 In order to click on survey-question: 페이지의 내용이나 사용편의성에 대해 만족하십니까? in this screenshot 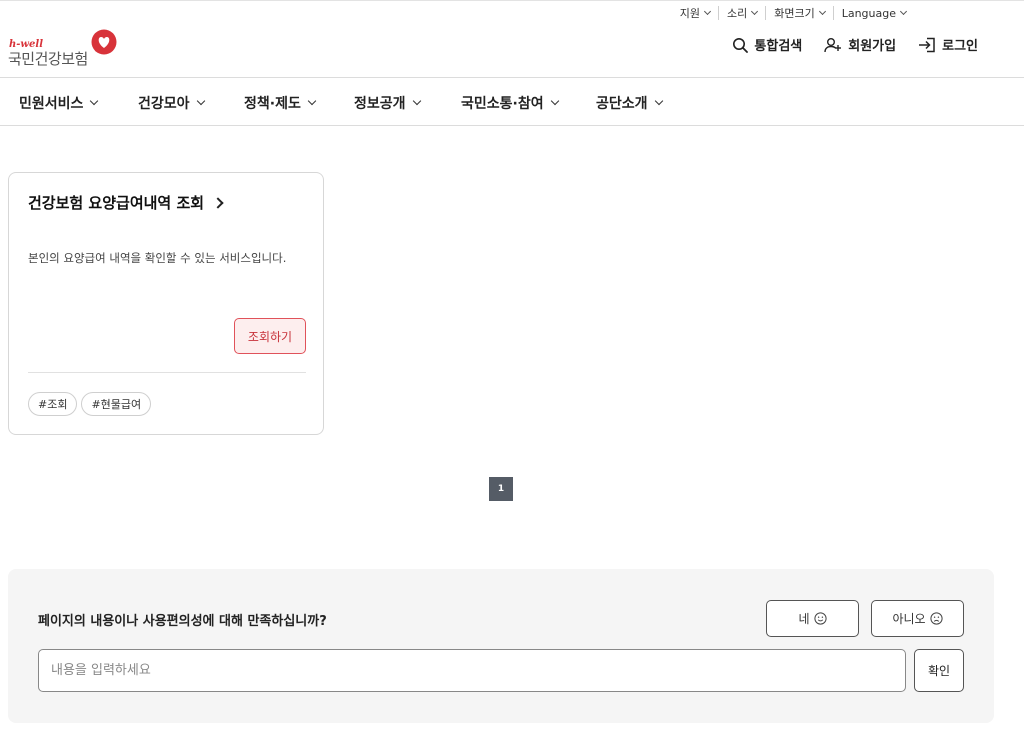, I will do `click(182, 621)`.